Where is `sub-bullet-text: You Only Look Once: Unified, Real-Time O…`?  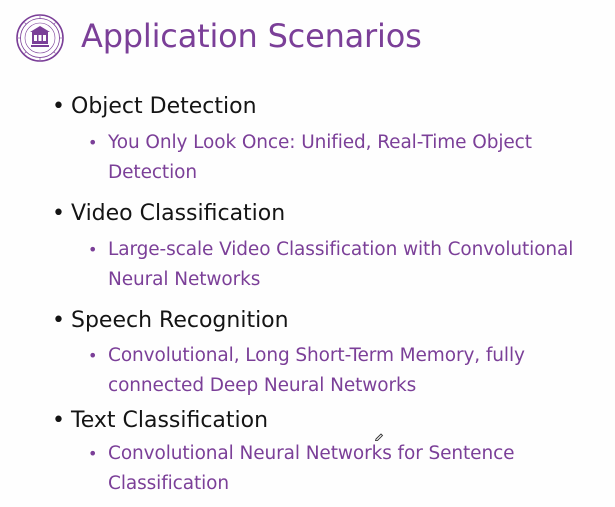 sub-bullet-text: You Only Look Once: Unified, Real-Time O… is located at coordinates (320, 157).